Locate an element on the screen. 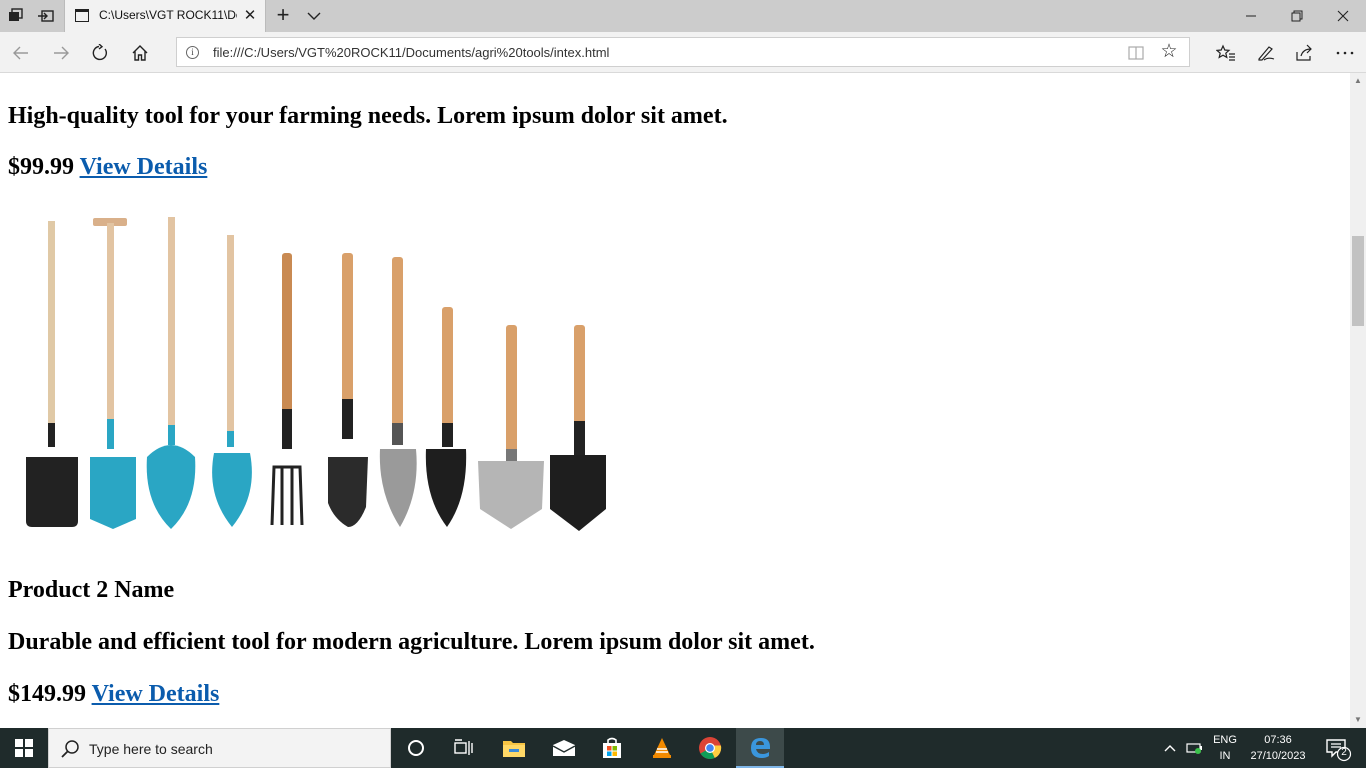 The image size is (1366, 768). mail-icon is located at coordinates (564, 748).